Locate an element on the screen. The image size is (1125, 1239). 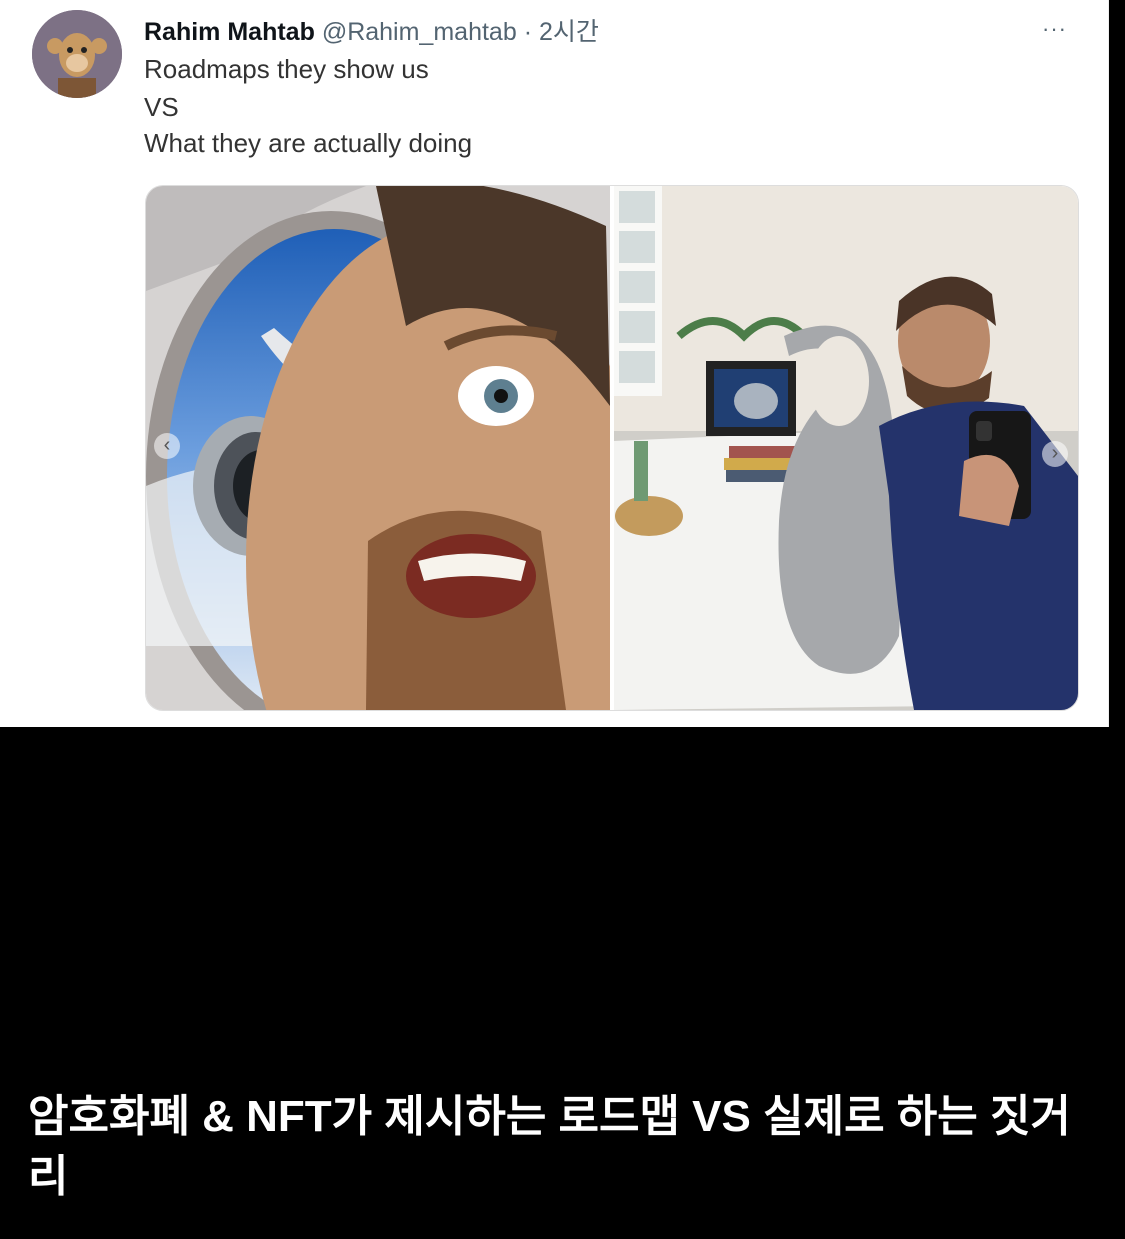
author-handle: @Rahim_mahtab is located at coordinates (419, 32).